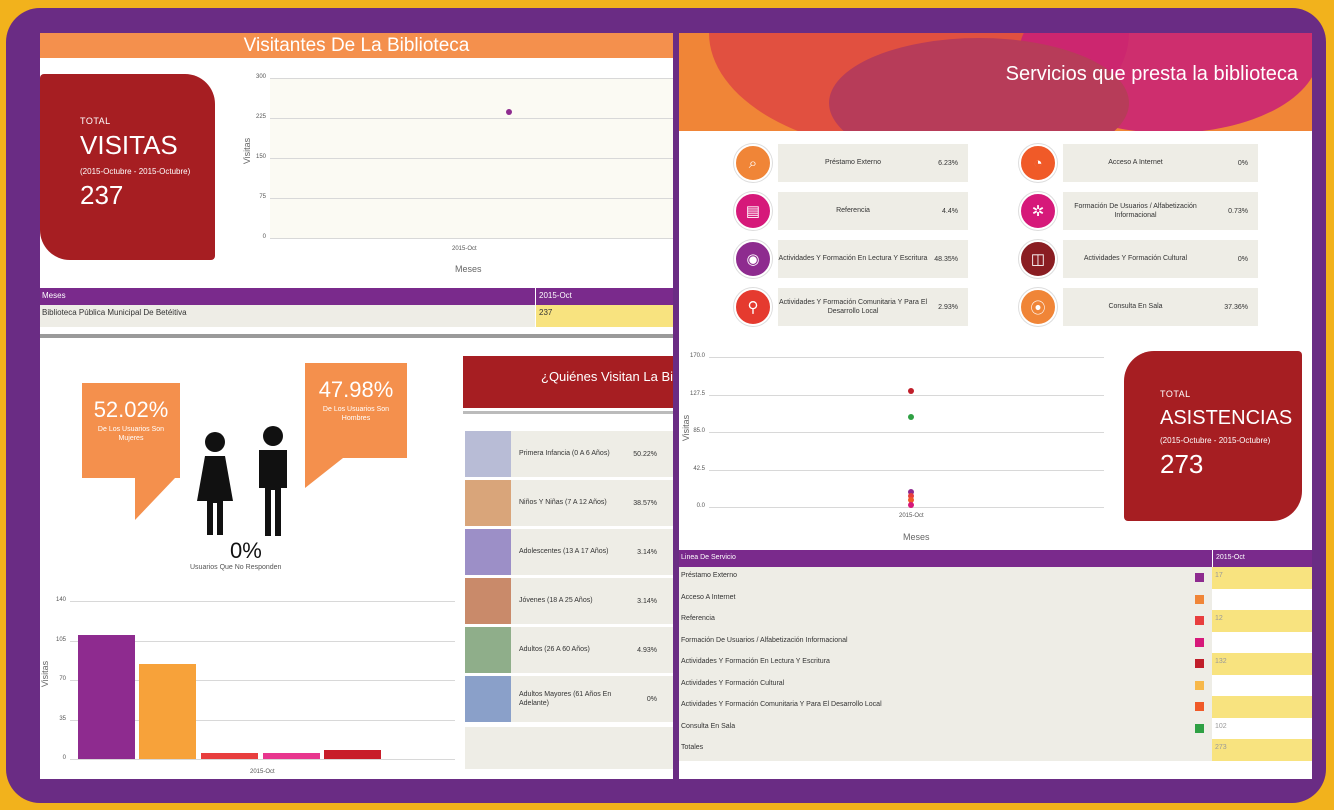 The image size is (1334, 810). What do you see at coordinates (645, 454) in the screenshot?
I see `age-group-pct: 50.22%` at bounding box center [645, 454].